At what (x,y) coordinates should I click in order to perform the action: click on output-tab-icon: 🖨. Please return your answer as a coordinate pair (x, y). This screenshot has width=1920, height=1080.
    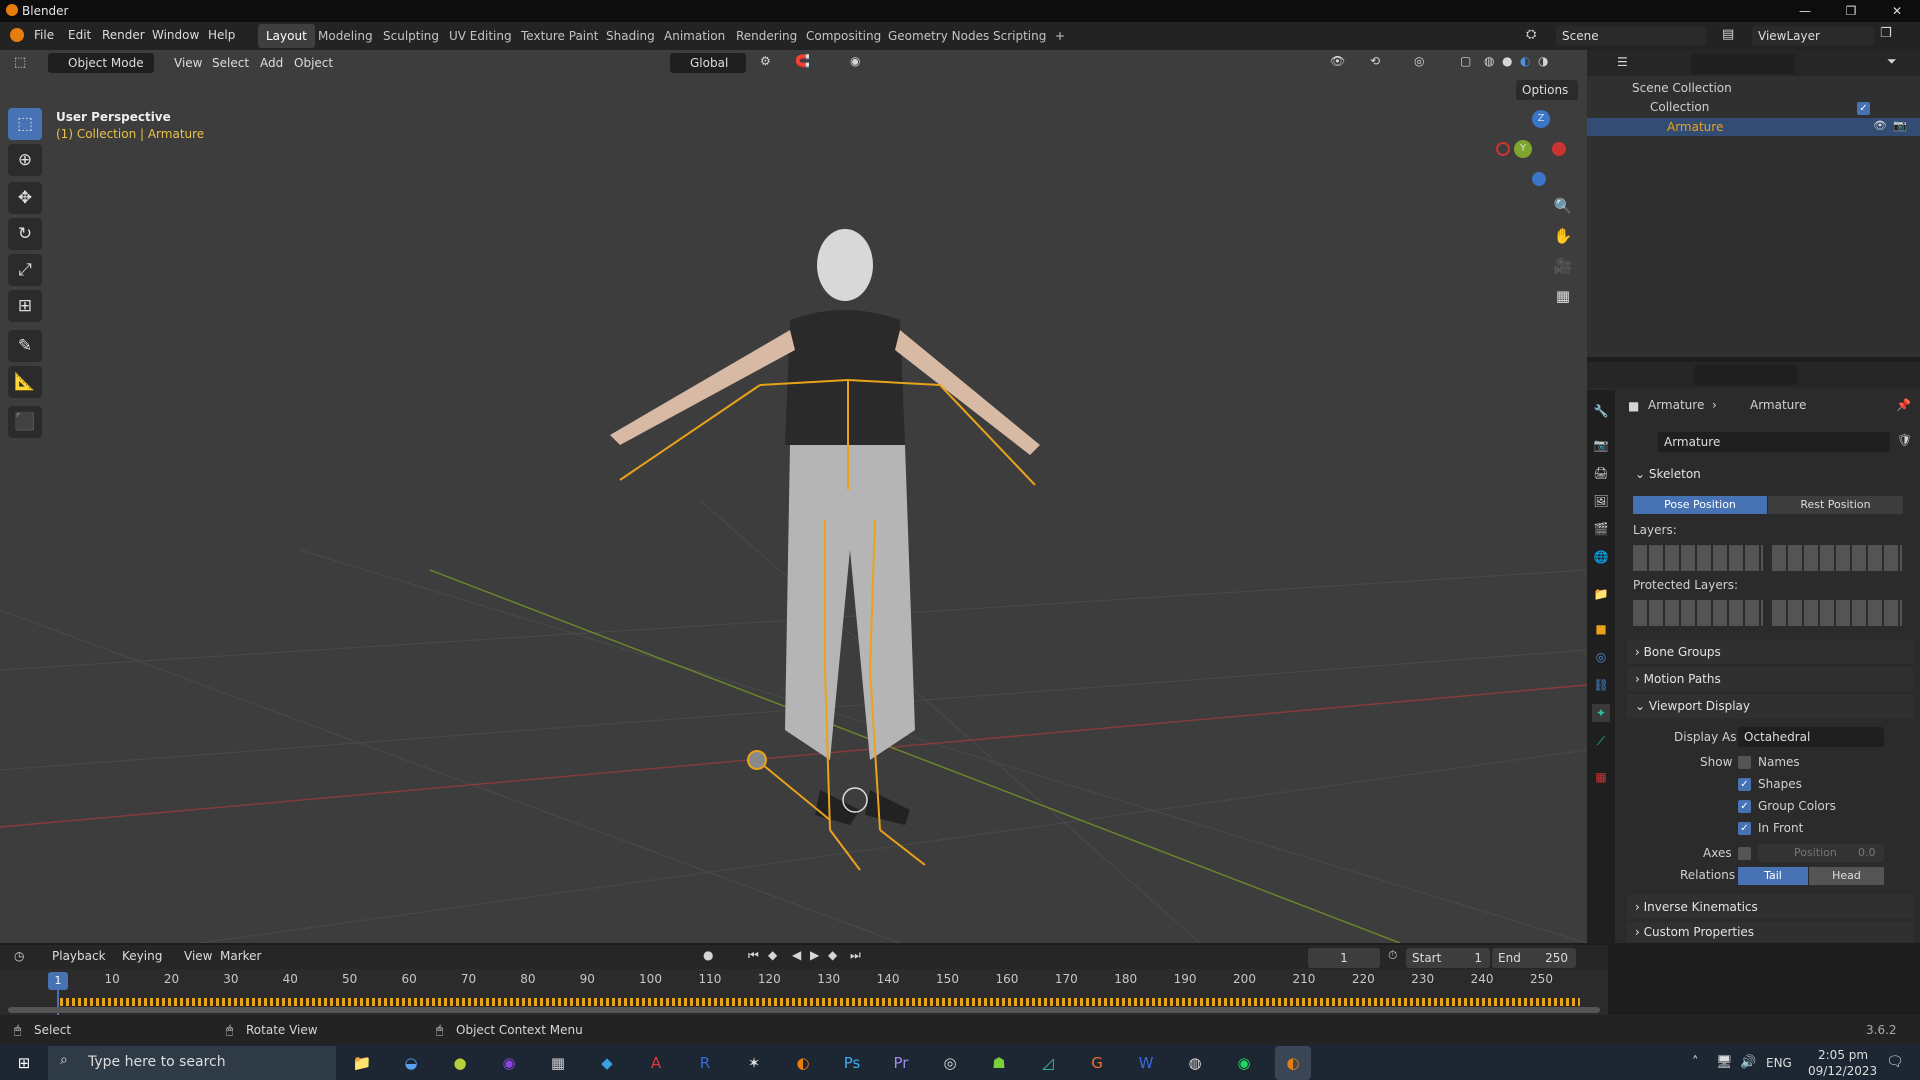
    Looking at the image, I should click on (1601, 473).